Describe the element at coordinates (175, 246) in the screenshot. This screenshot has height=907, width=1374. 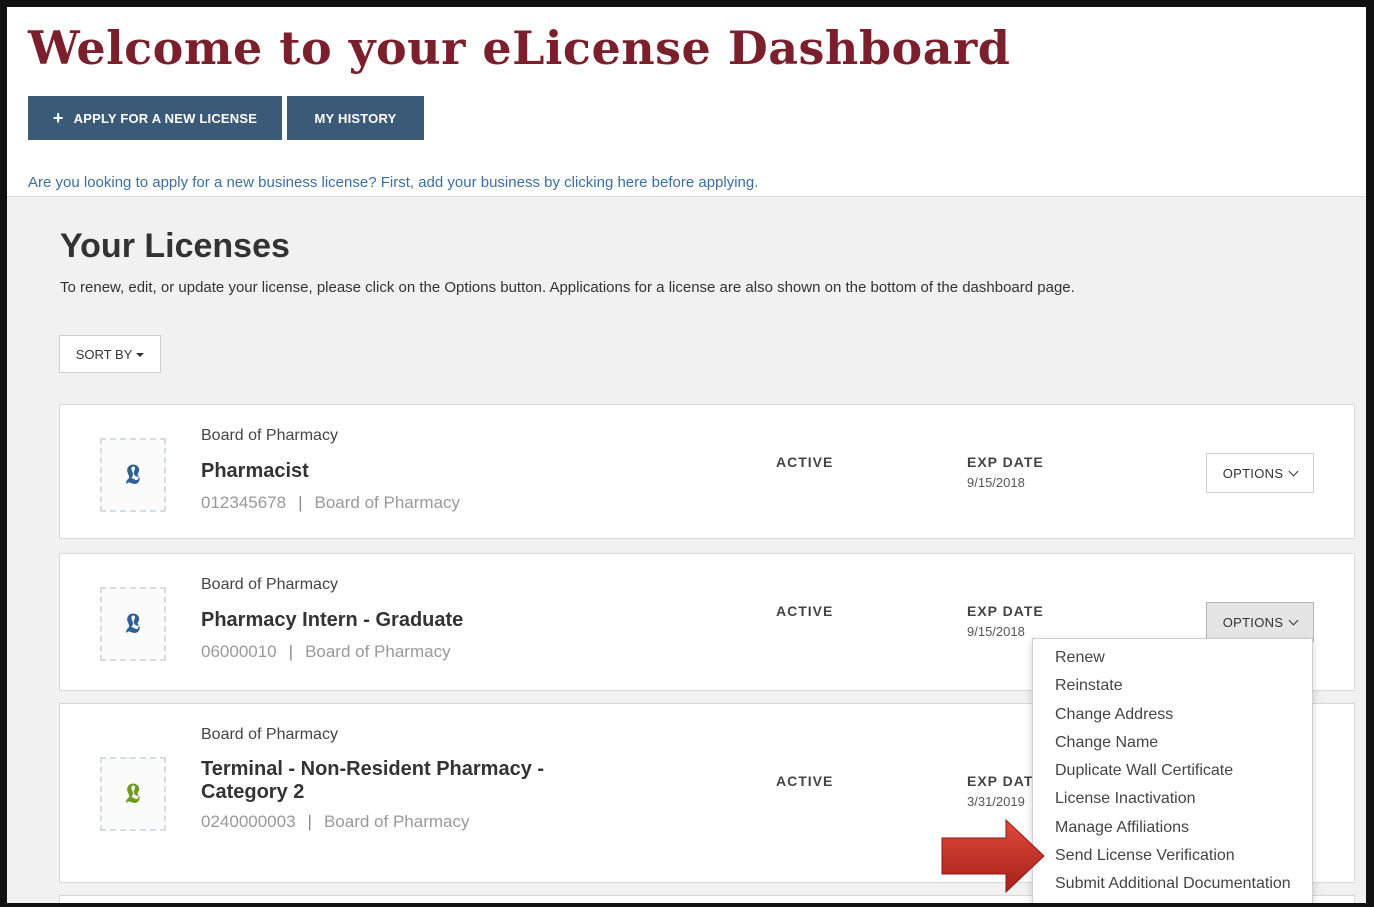
I see `licenses-heading: Your Licenses` at that location.